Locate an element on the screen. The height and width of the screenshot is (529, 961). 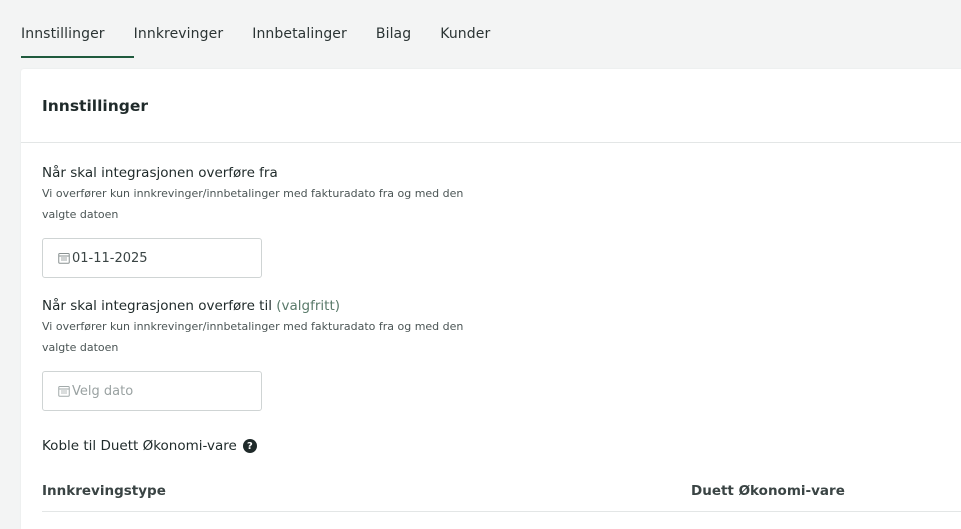
card-title: Innstillinger is located at coordinates (95, 105).